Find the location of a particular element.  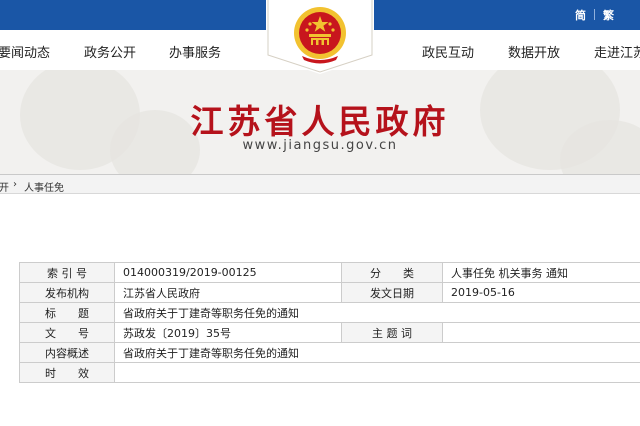

issuer-value: 江苏省人民政府 is located at coordinates (228, 292).